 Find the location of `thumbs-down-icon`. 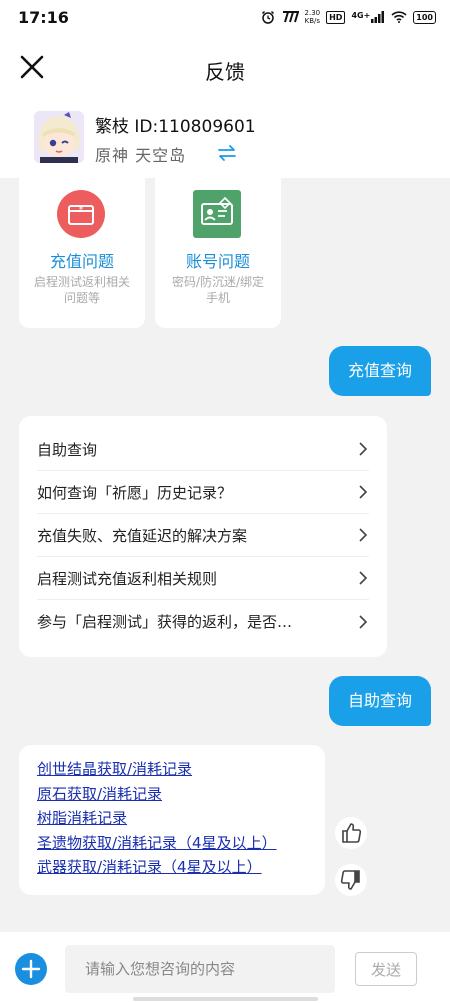

thumbs-down-icon is located at coordinates (350, 880).